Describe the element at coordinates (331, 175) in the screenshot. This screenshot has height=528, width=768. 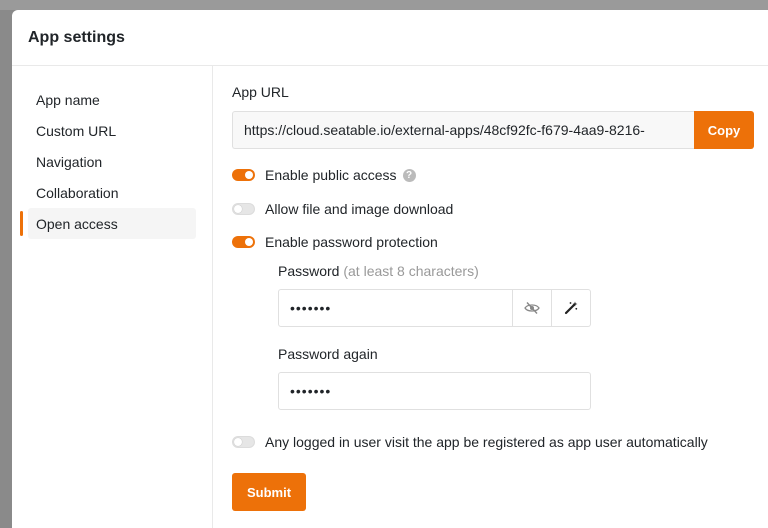
I see `public-access-label: Enable public access` at that location.